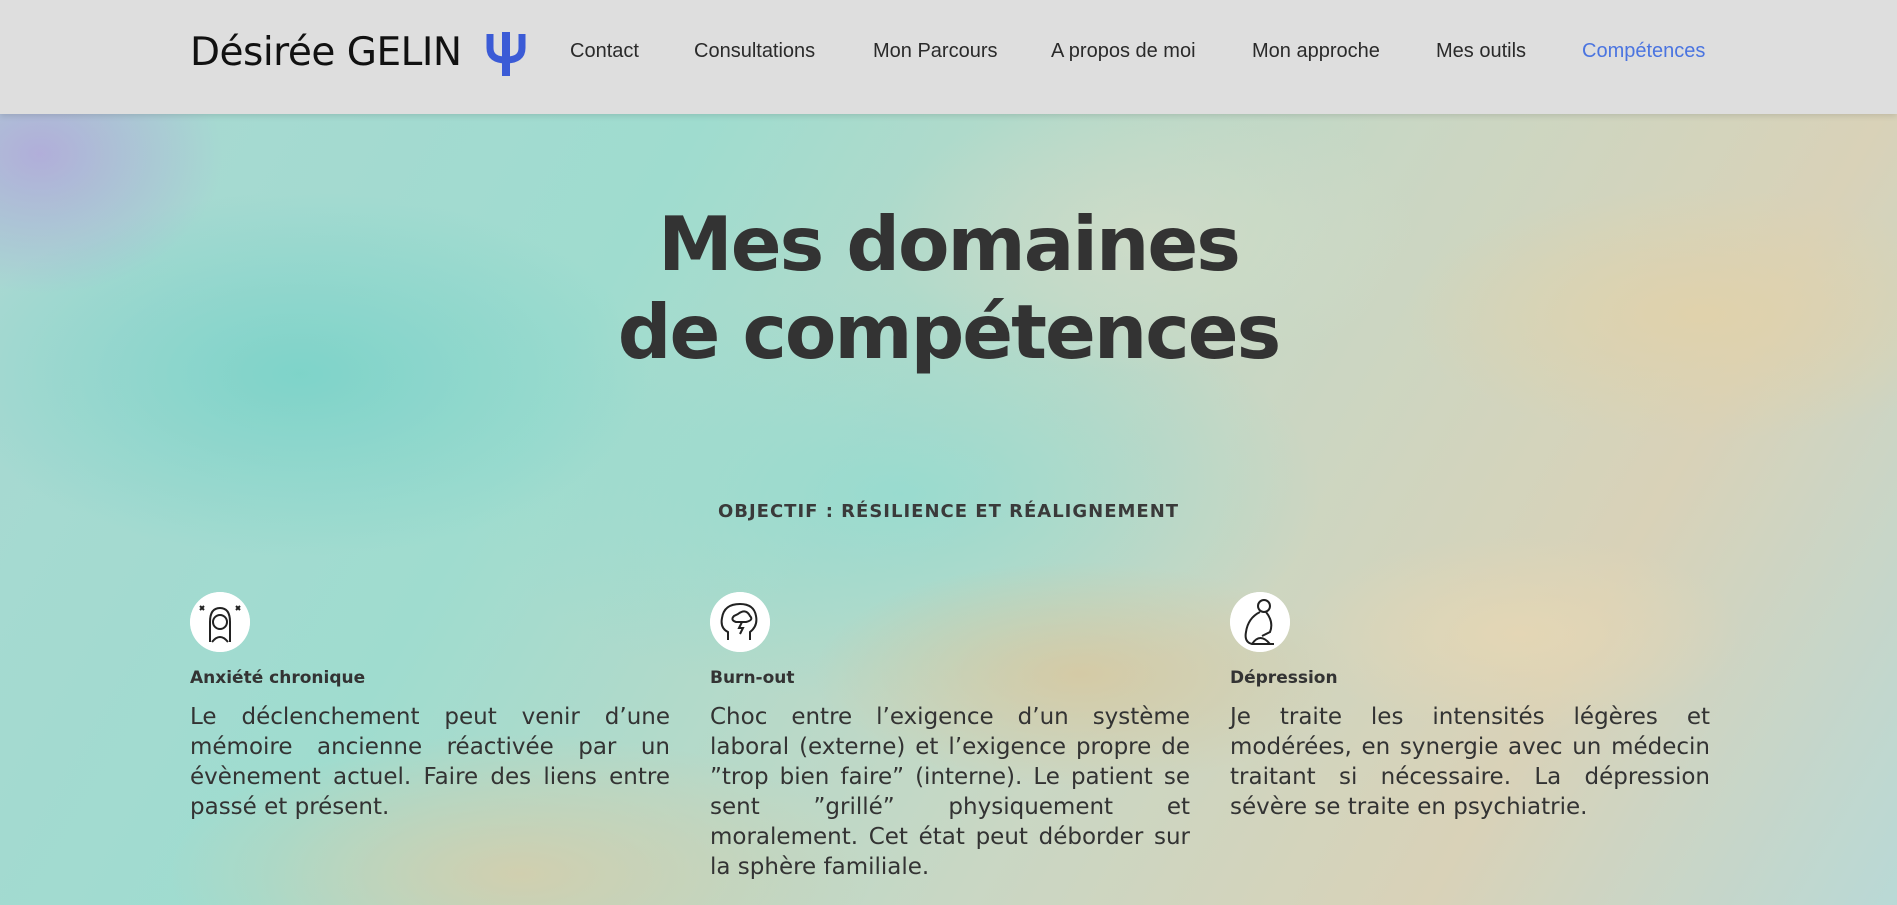  What do you see at coordinates (1123, 51) in the screenshot?
I see `nav-a-propos: A propos de moi` at bounding box center [1123, 51].